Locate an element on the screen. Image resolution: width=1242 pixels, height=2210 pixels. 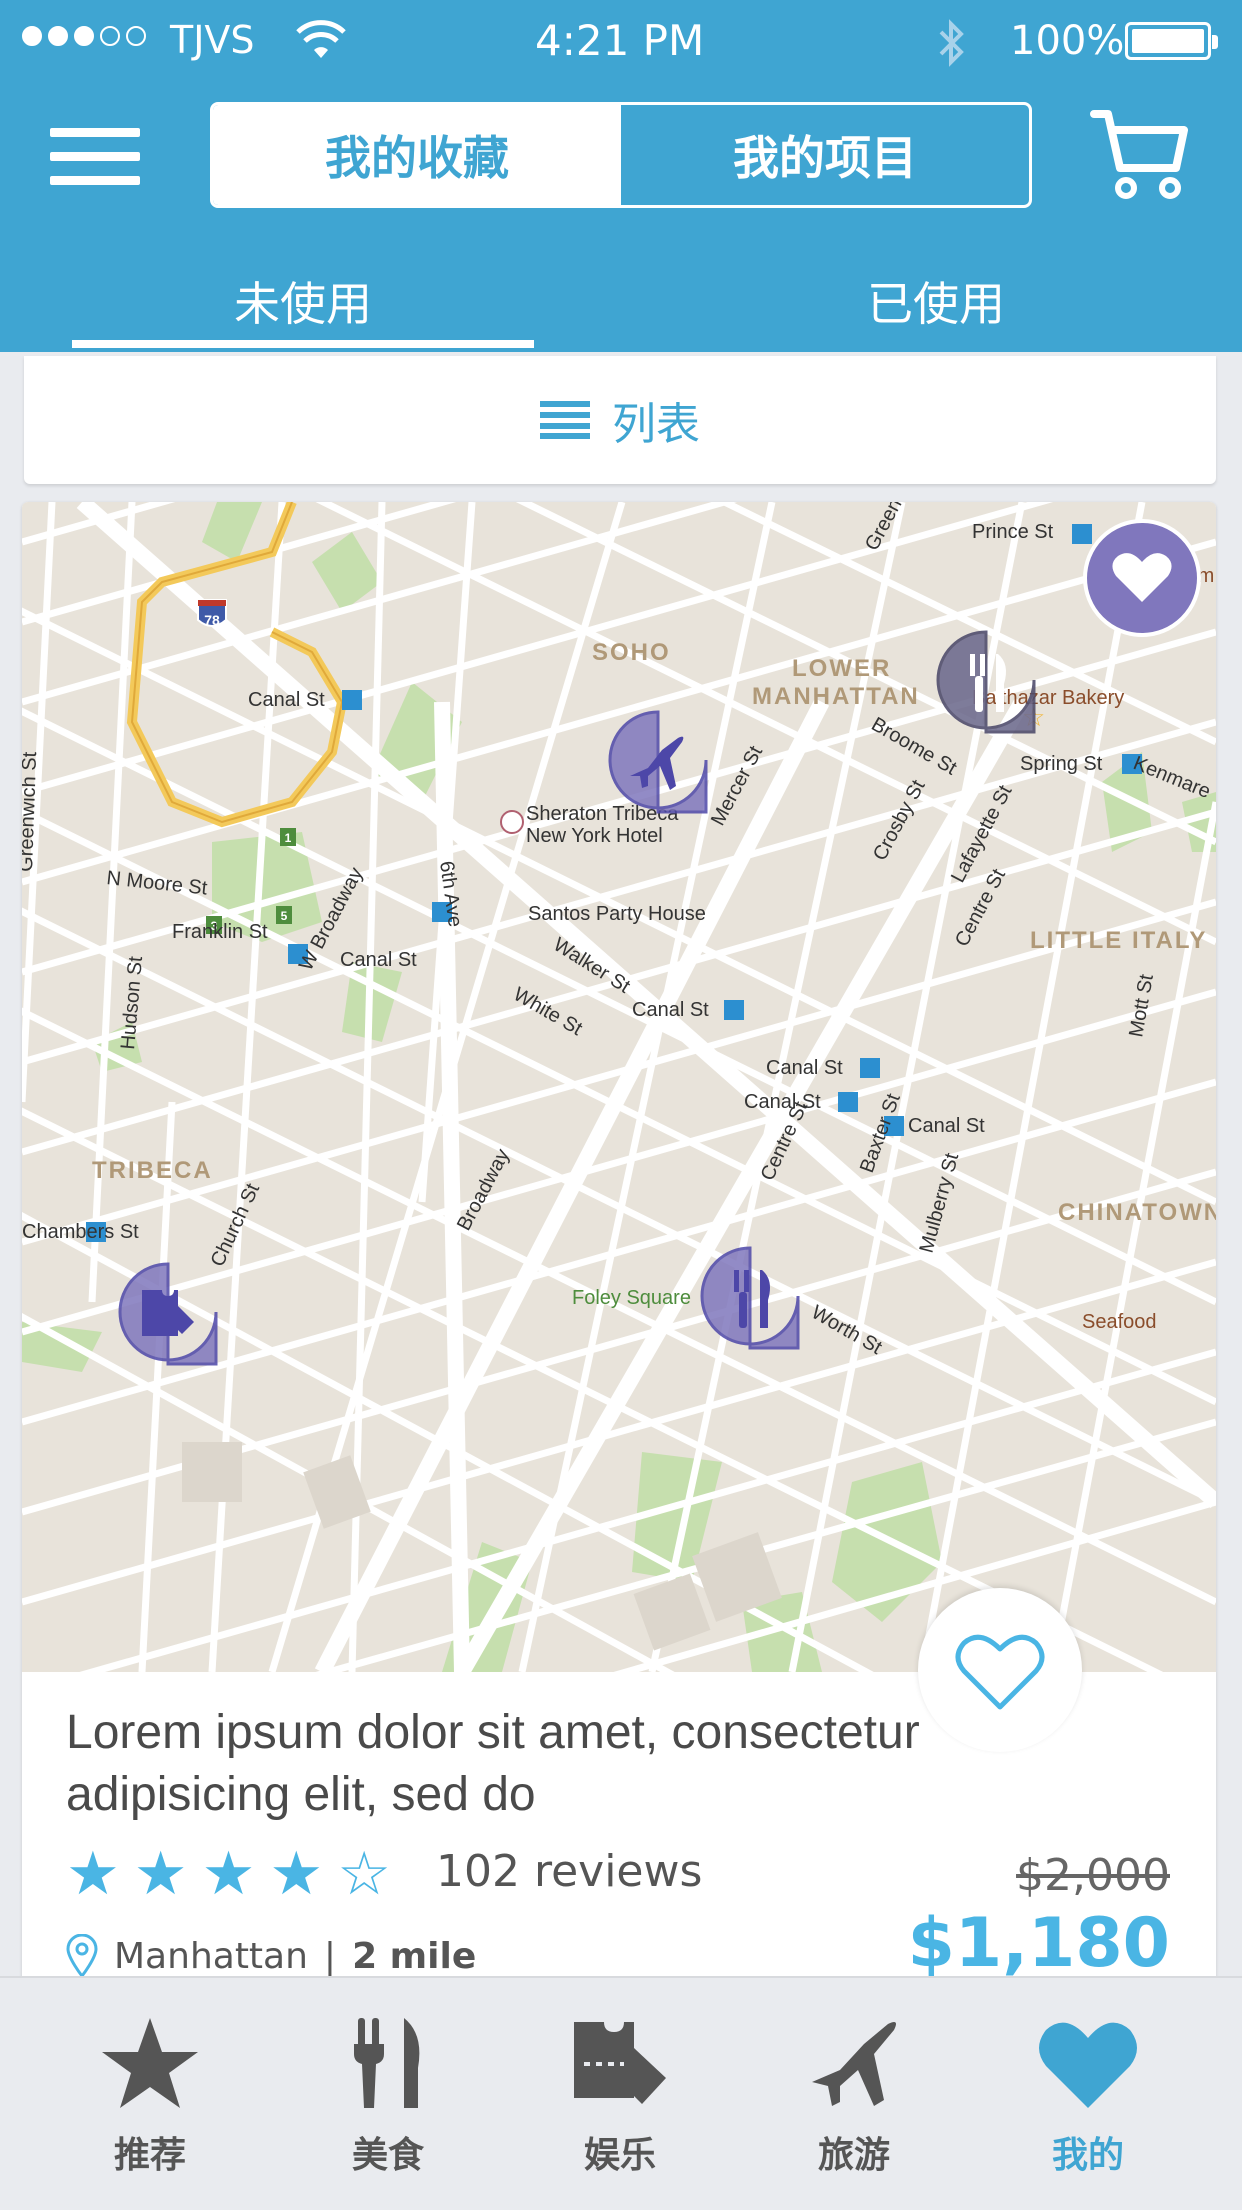
svg-text: 78 is located at coordinates (212, 620).